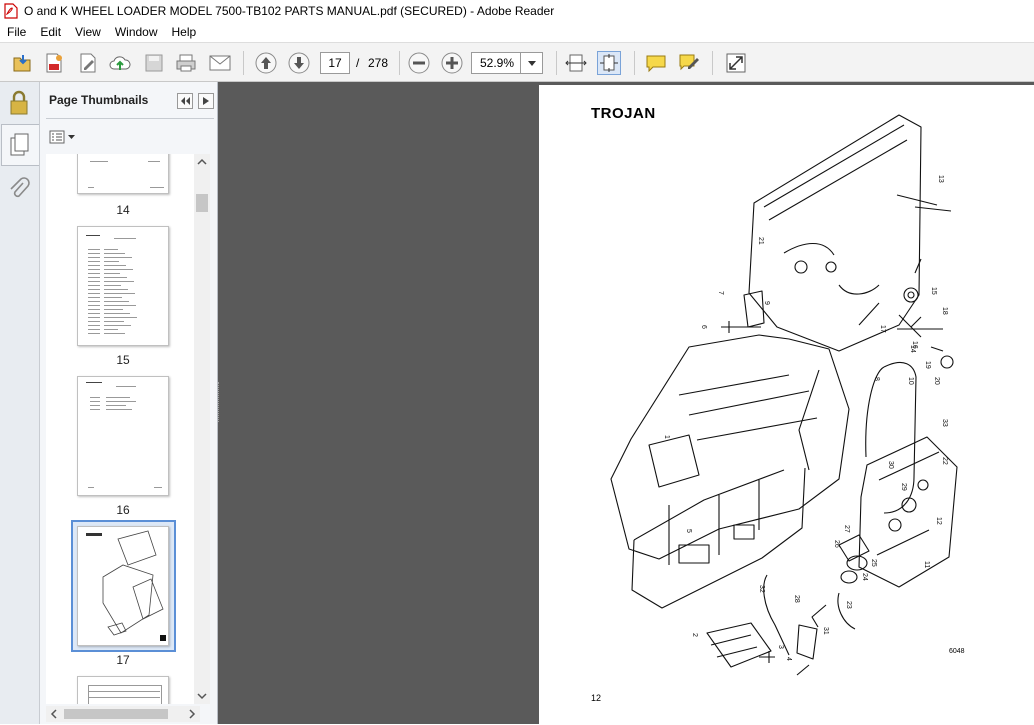 The image size is (1034, 725). Describe the element at coordinates (120, 63) in the screenshot. I see `cloud-upload-icon` at that location.